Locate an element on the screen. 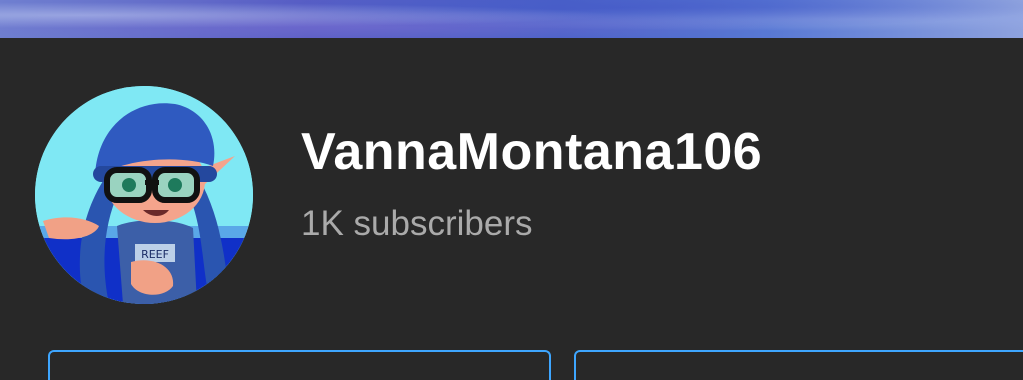 This screenshot has width=1023, height=380. action-button-left is located at coordinates (299, 365).